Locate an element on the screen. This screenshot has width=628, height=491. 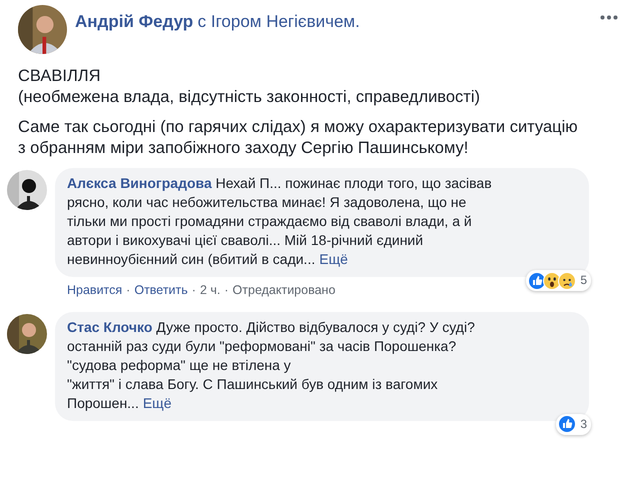
commenter-name: Алєкса Виноградова is located at coordinates (139, 183).